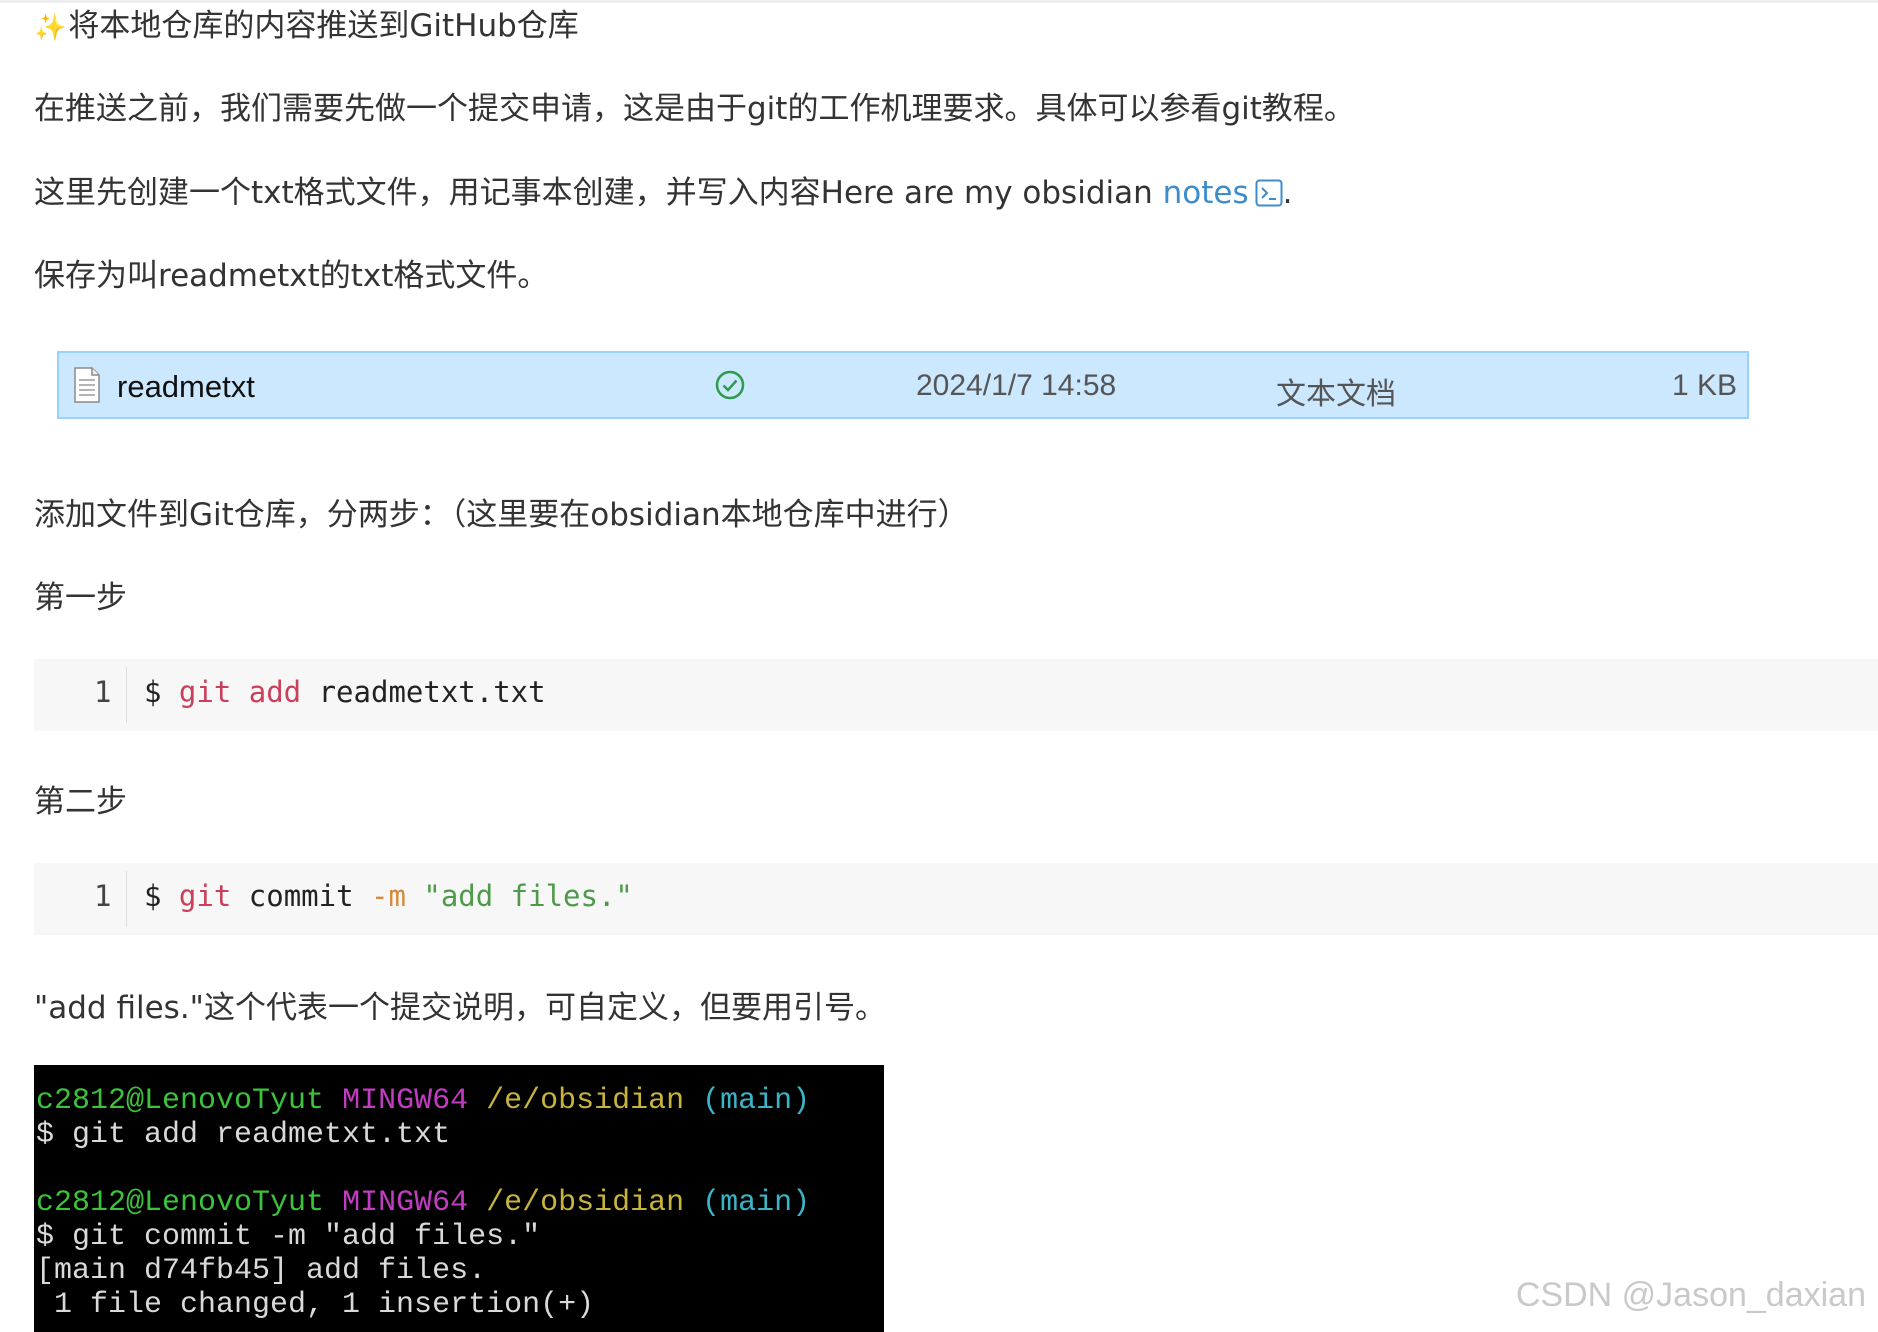 The image size is (1878, 1332). Describe the element at coordinates (87, 385) in the screenshot. I see `text-file-icon` at that location.